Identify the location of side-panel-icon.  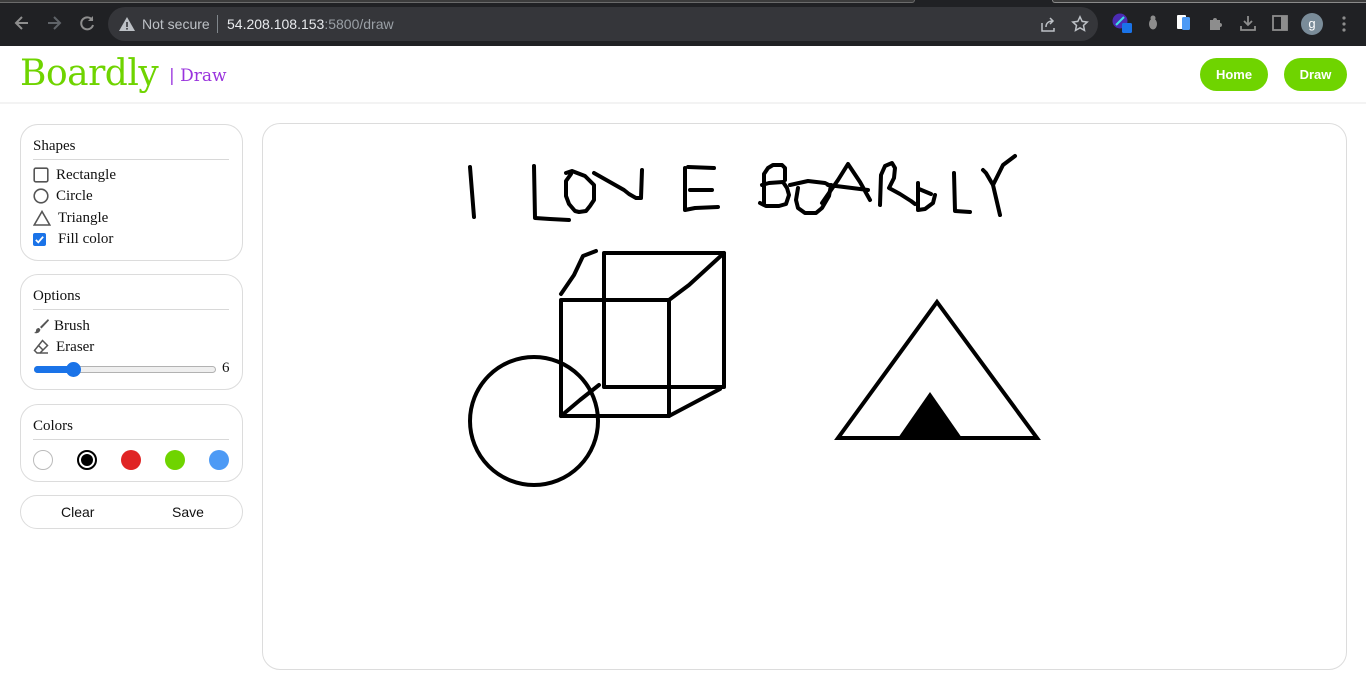
(1280, 23).